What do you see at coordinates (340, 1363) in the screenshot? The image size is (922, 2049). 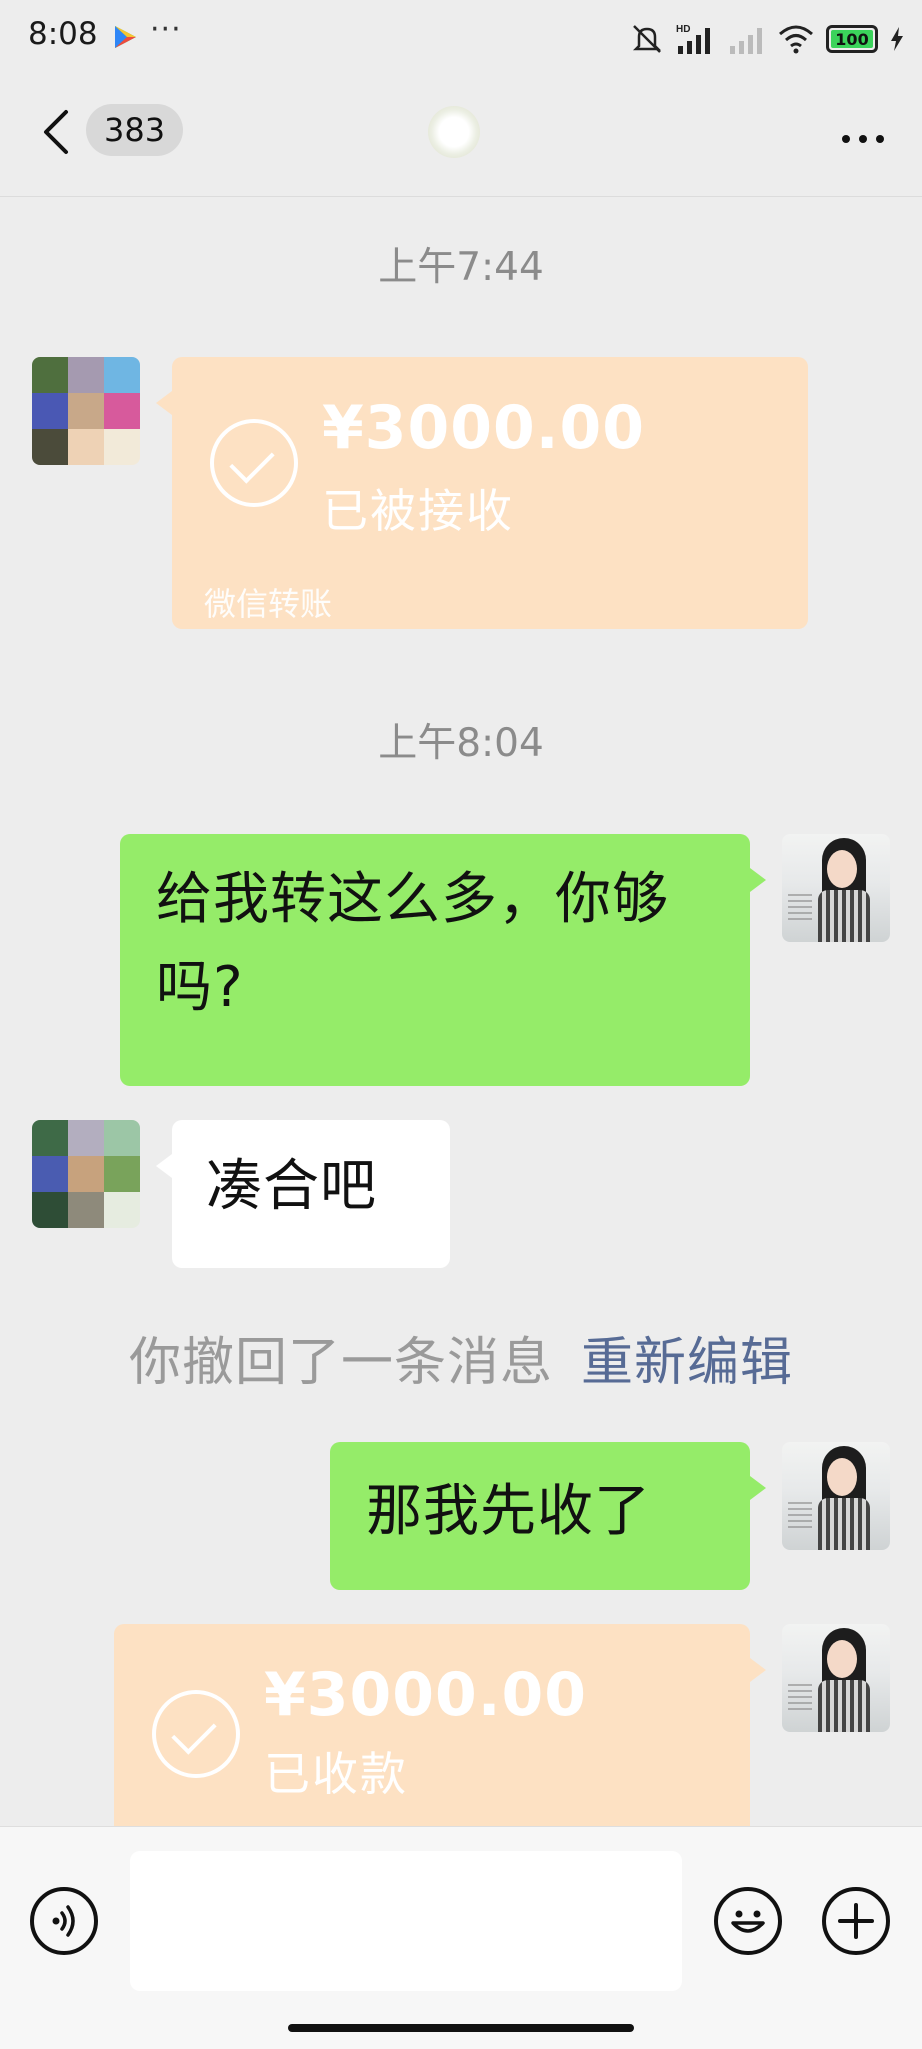 I see `recall-text: 你撤回了一条消息` at bounding box center [340, 1363].